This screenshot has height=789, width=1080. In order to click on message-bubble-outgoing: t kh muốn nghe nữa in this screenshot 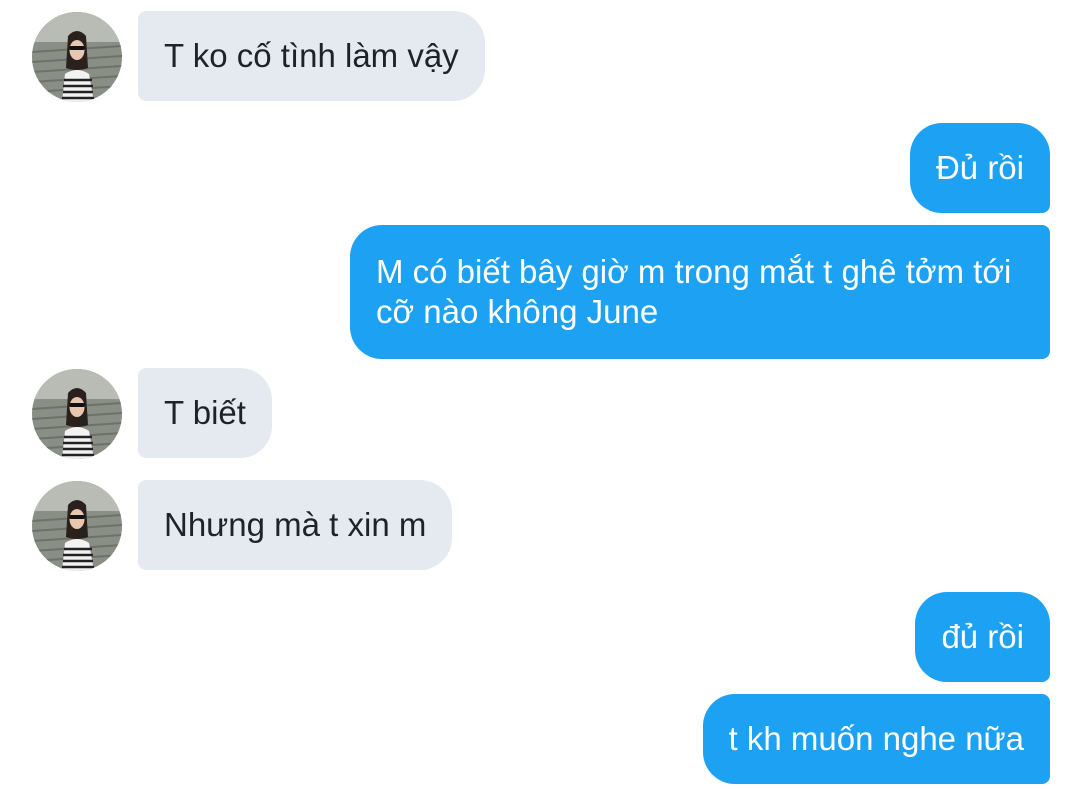, I will do `click(876, 739)`.